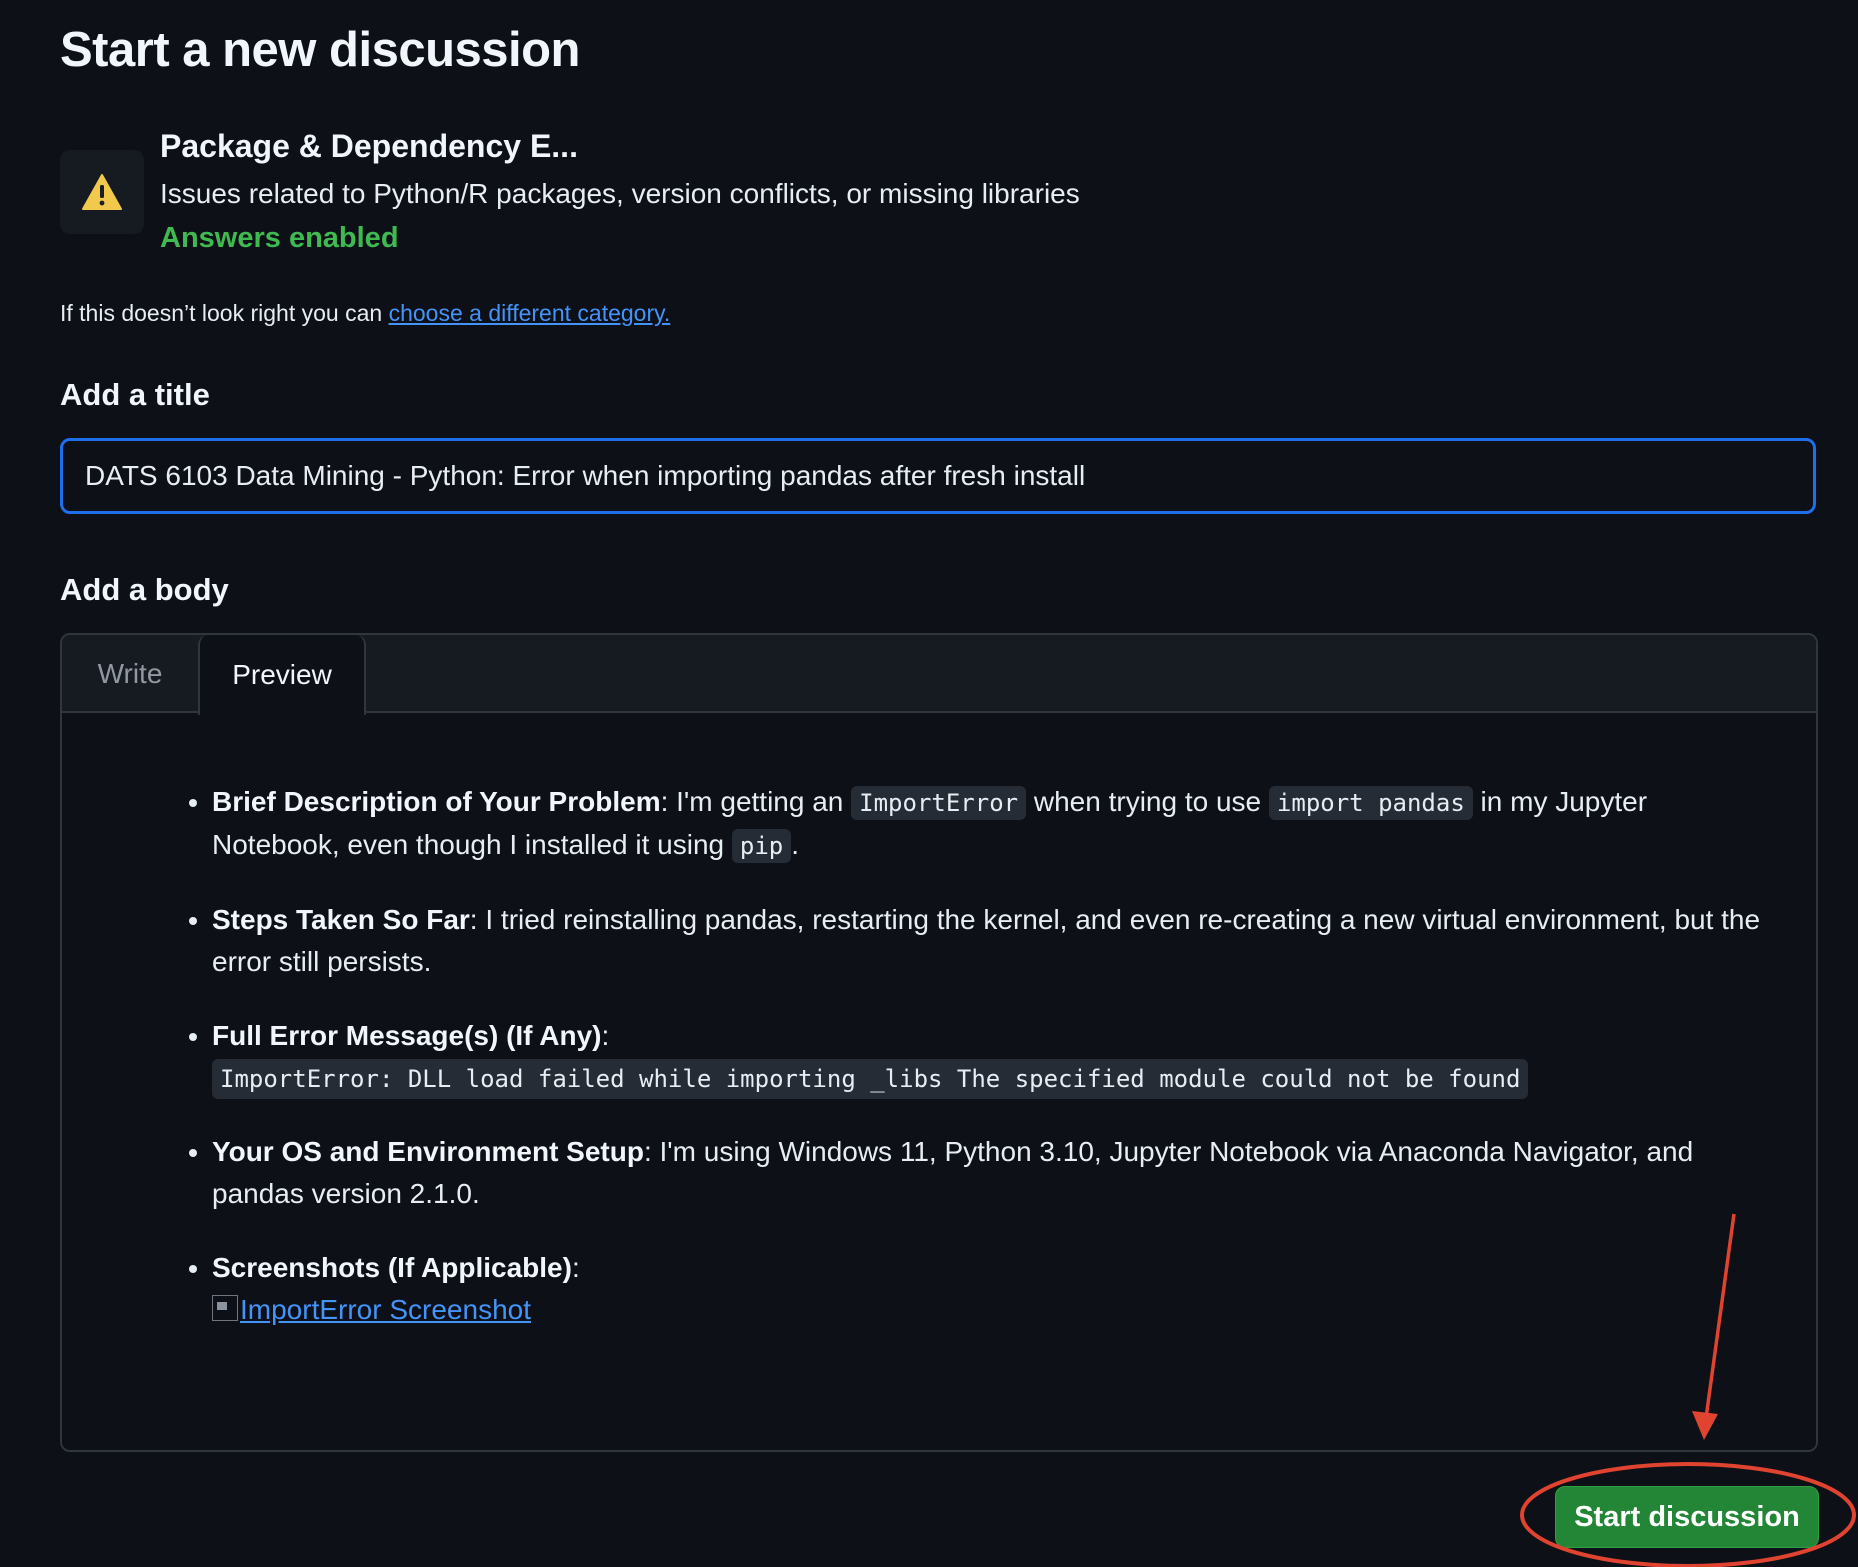  Describe the element at coordinates (1687, 1517) in the screenshot. I see `start-discussion-button: Start discussion` at that location.